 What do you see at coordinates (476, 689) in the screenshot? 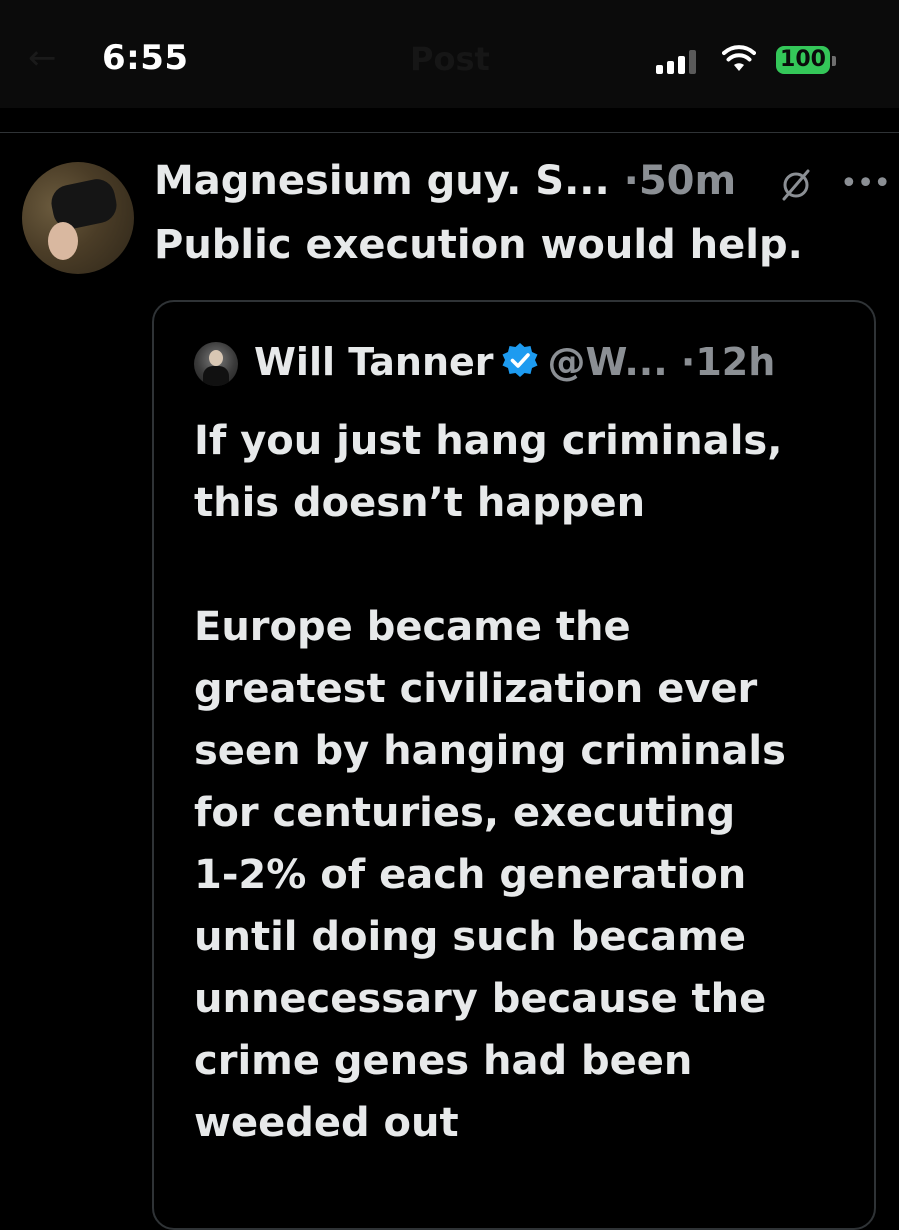
I see `quoted-line: greatest civilization ever` at bounding box center [476, 689].